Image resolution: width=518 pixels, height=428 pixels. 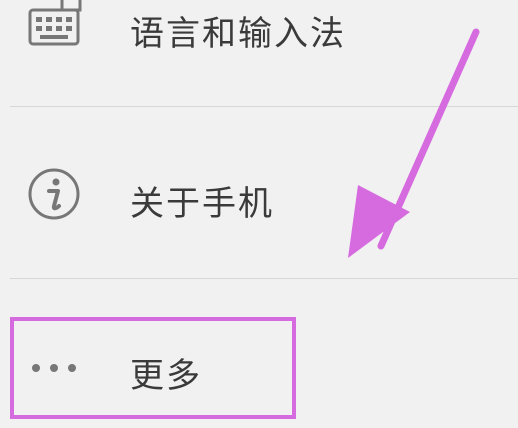 I want to click on keyboard-icon, so click(x=54, y=27).